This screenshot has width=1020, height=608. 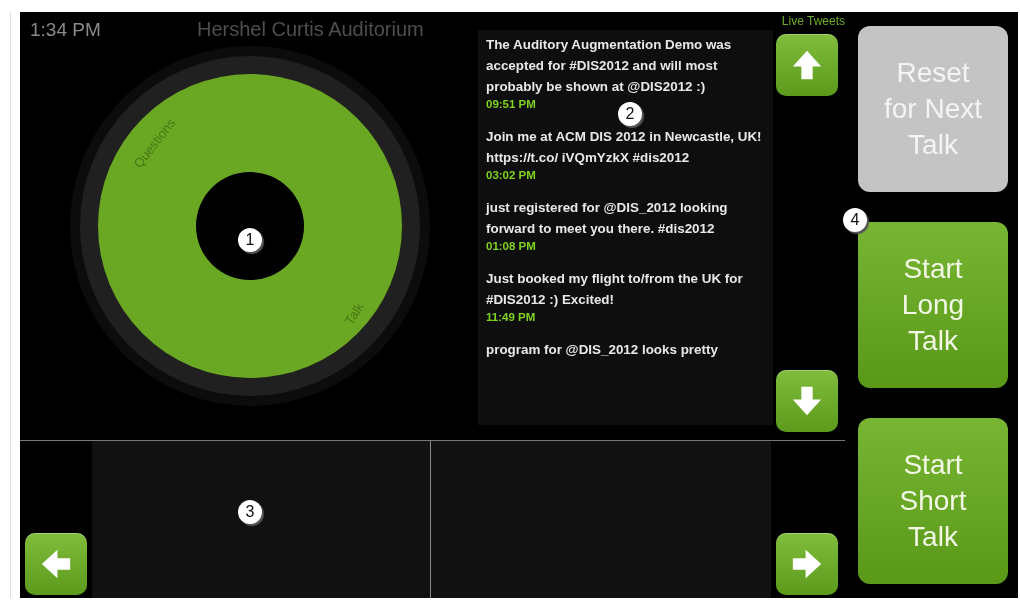 What do you see at coordinates (813, 21) in the screenshot?
I see `live-tweets-label: Live Tweets` at bounding box center [813, 21].